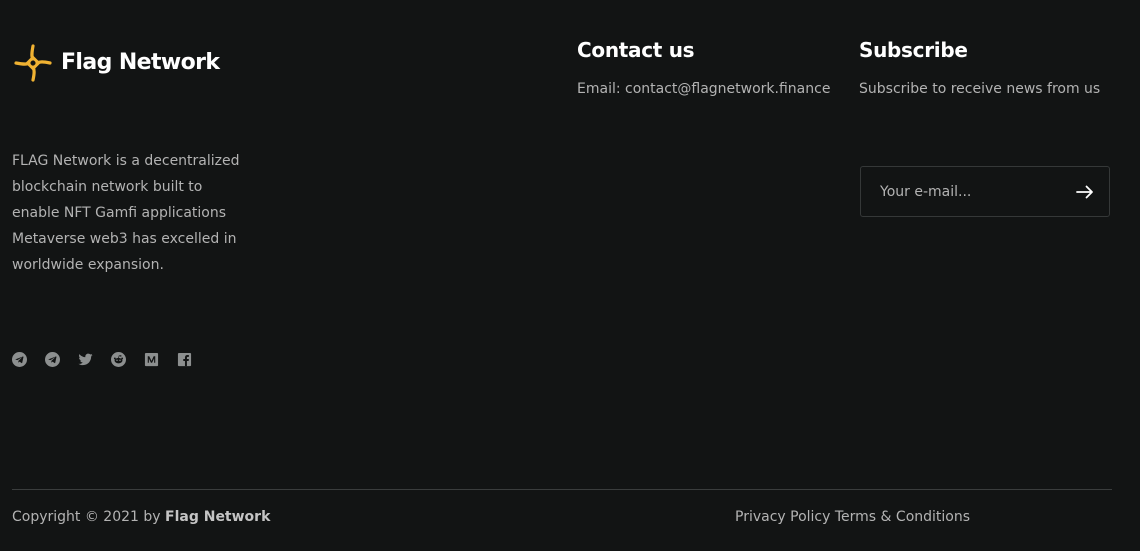 The height and width of the screenshot is (551, 1140). I want to click on legal-links: Privacy Policy Terms & Conditions, so click(852, 517).